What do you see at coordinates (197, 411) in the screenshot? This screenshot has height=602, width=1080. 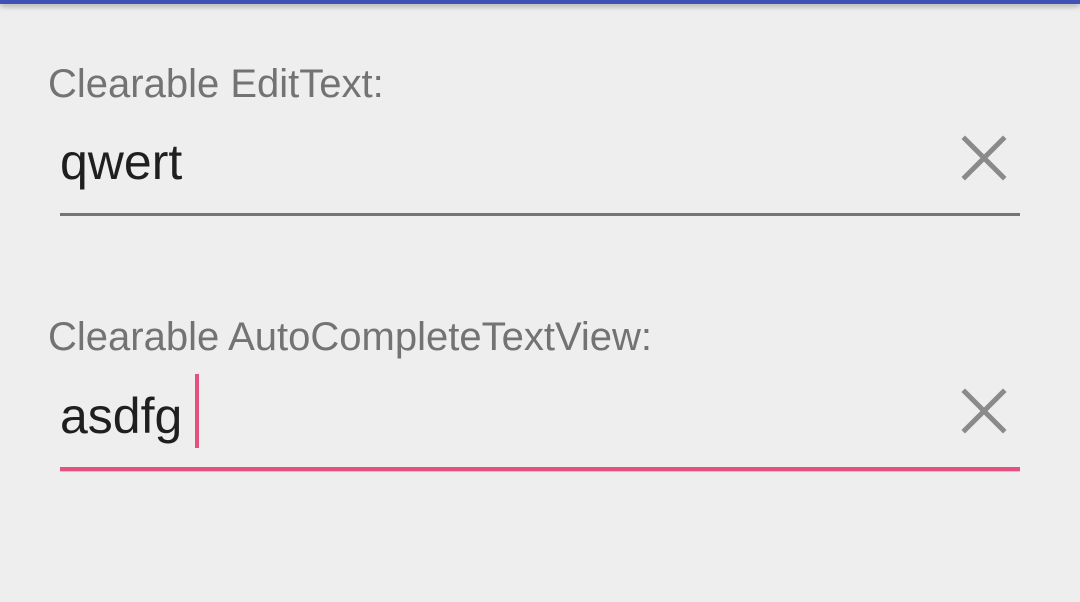 I see `text-cursor` at bounding box center [197, 411].